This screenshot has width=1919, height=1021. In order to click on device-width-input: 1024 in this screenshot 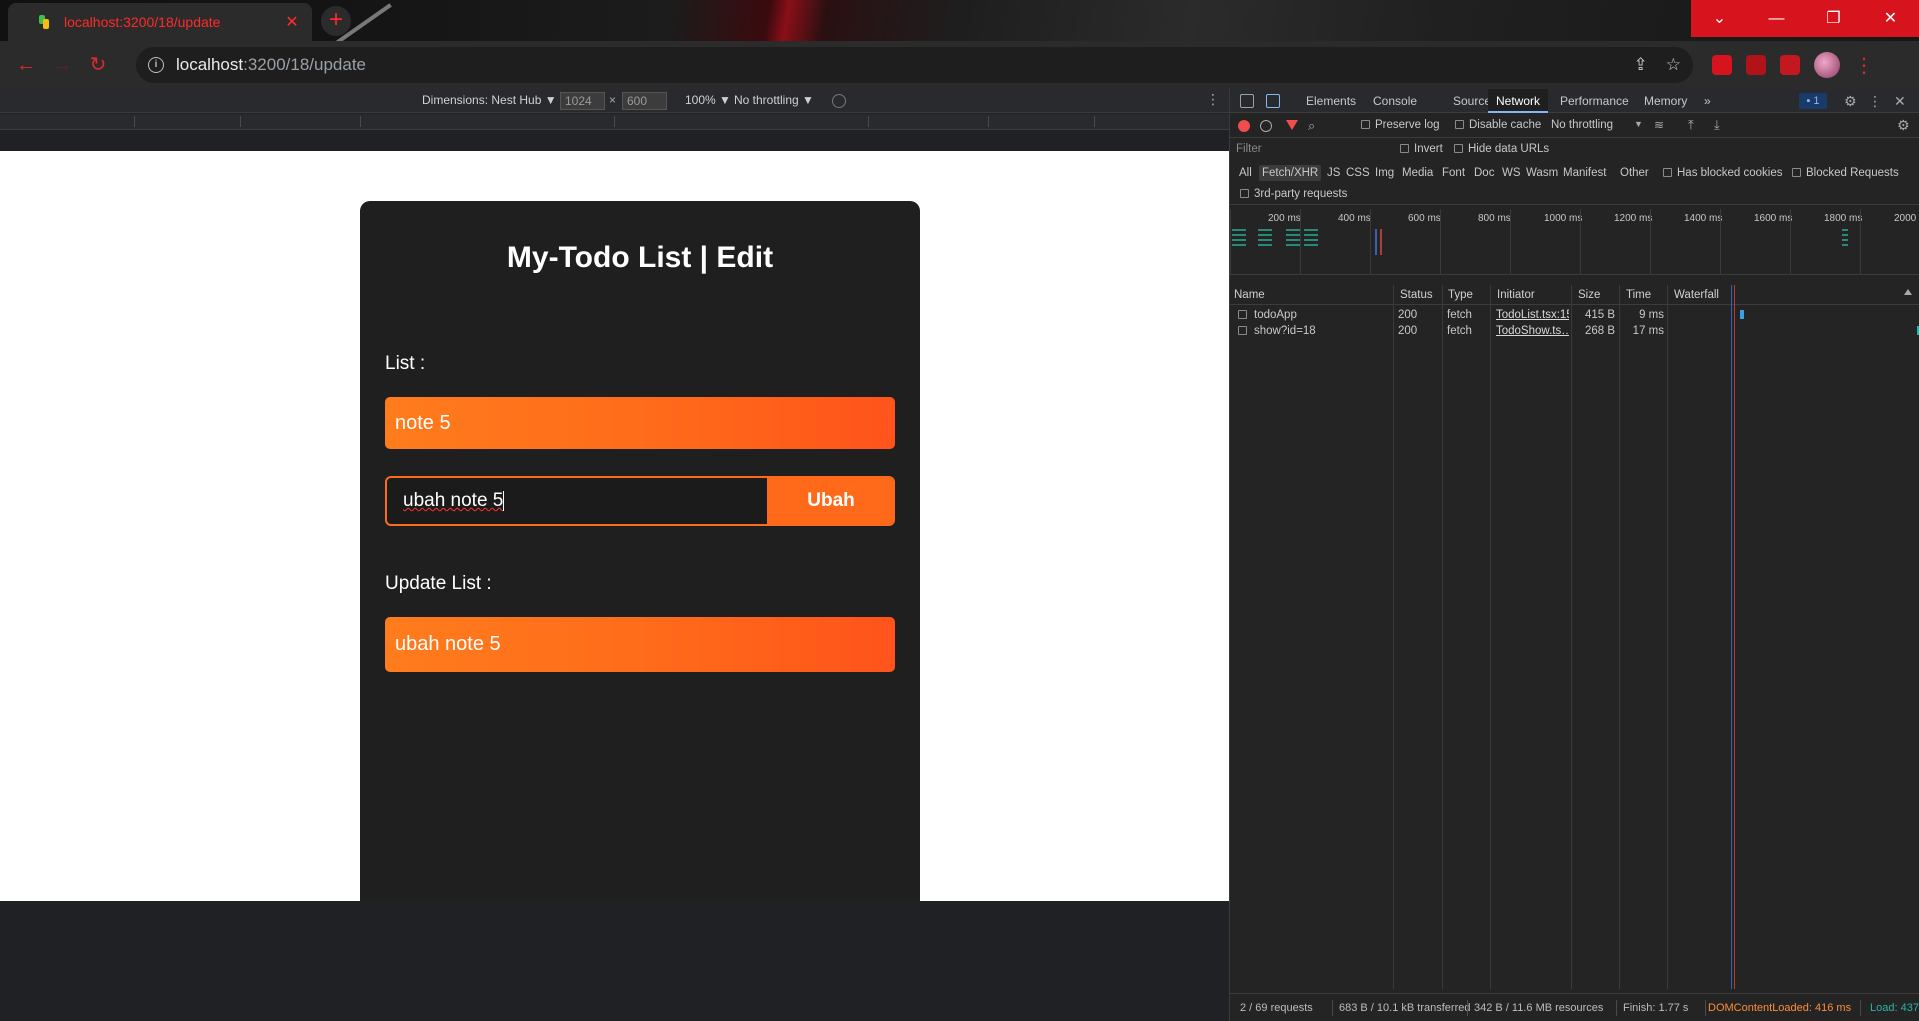, I will do `click(582, 101)`.